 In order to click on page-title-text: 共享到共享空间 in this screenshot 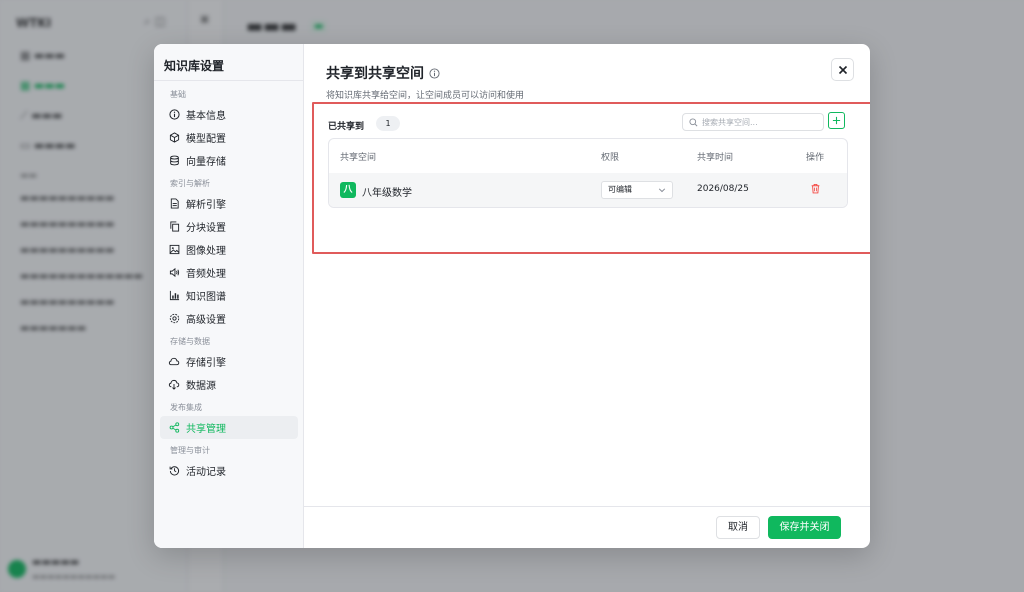, I will do `click(375, 74)`.